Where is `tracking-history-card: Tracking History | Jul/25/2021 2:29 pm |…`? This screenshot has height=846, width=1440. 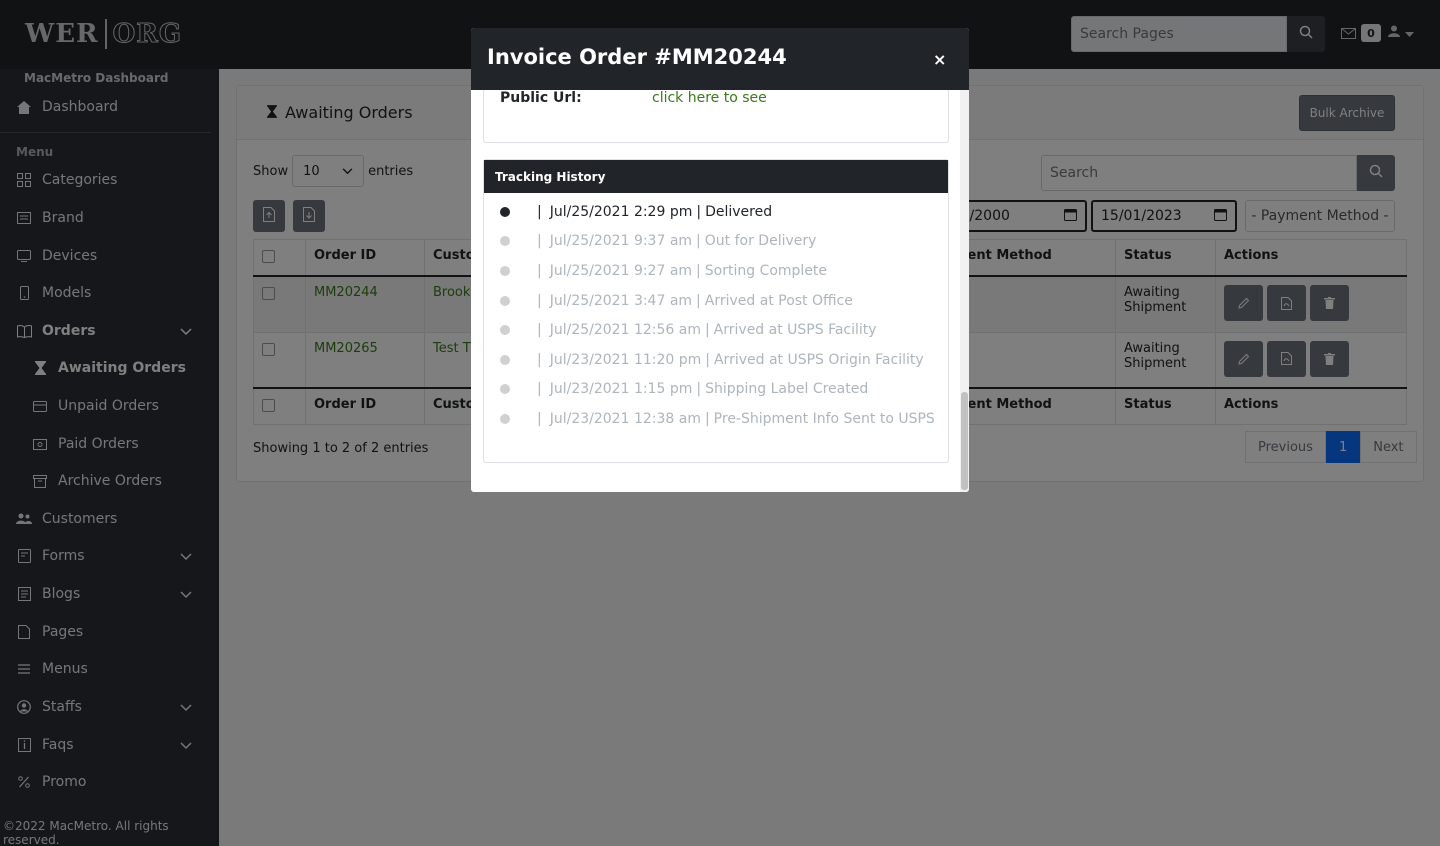
tracking-history-card: Tracking History | Jul/25/2021 2:29 pm |… is located at coordinates (716, 311).